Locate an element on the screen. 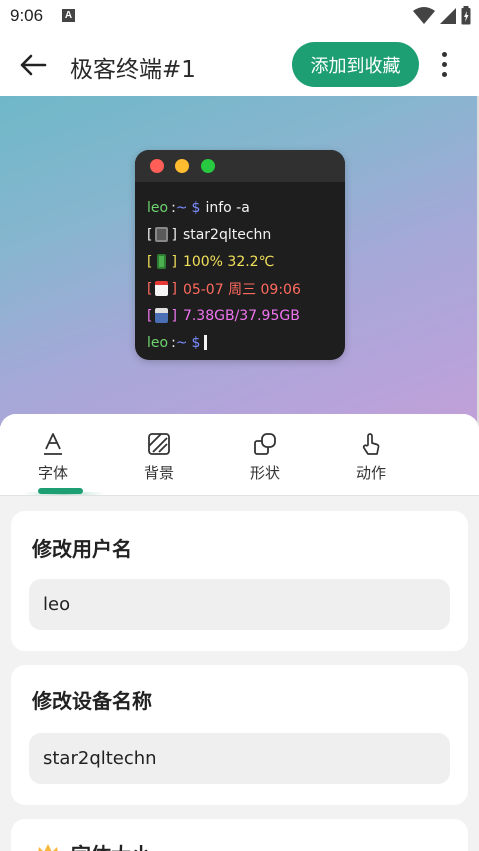 This screenshot has height=851, width=479. terminal-storage-line: [ ] 7.38GB/37.95GB is located at coordinates (246, 315).